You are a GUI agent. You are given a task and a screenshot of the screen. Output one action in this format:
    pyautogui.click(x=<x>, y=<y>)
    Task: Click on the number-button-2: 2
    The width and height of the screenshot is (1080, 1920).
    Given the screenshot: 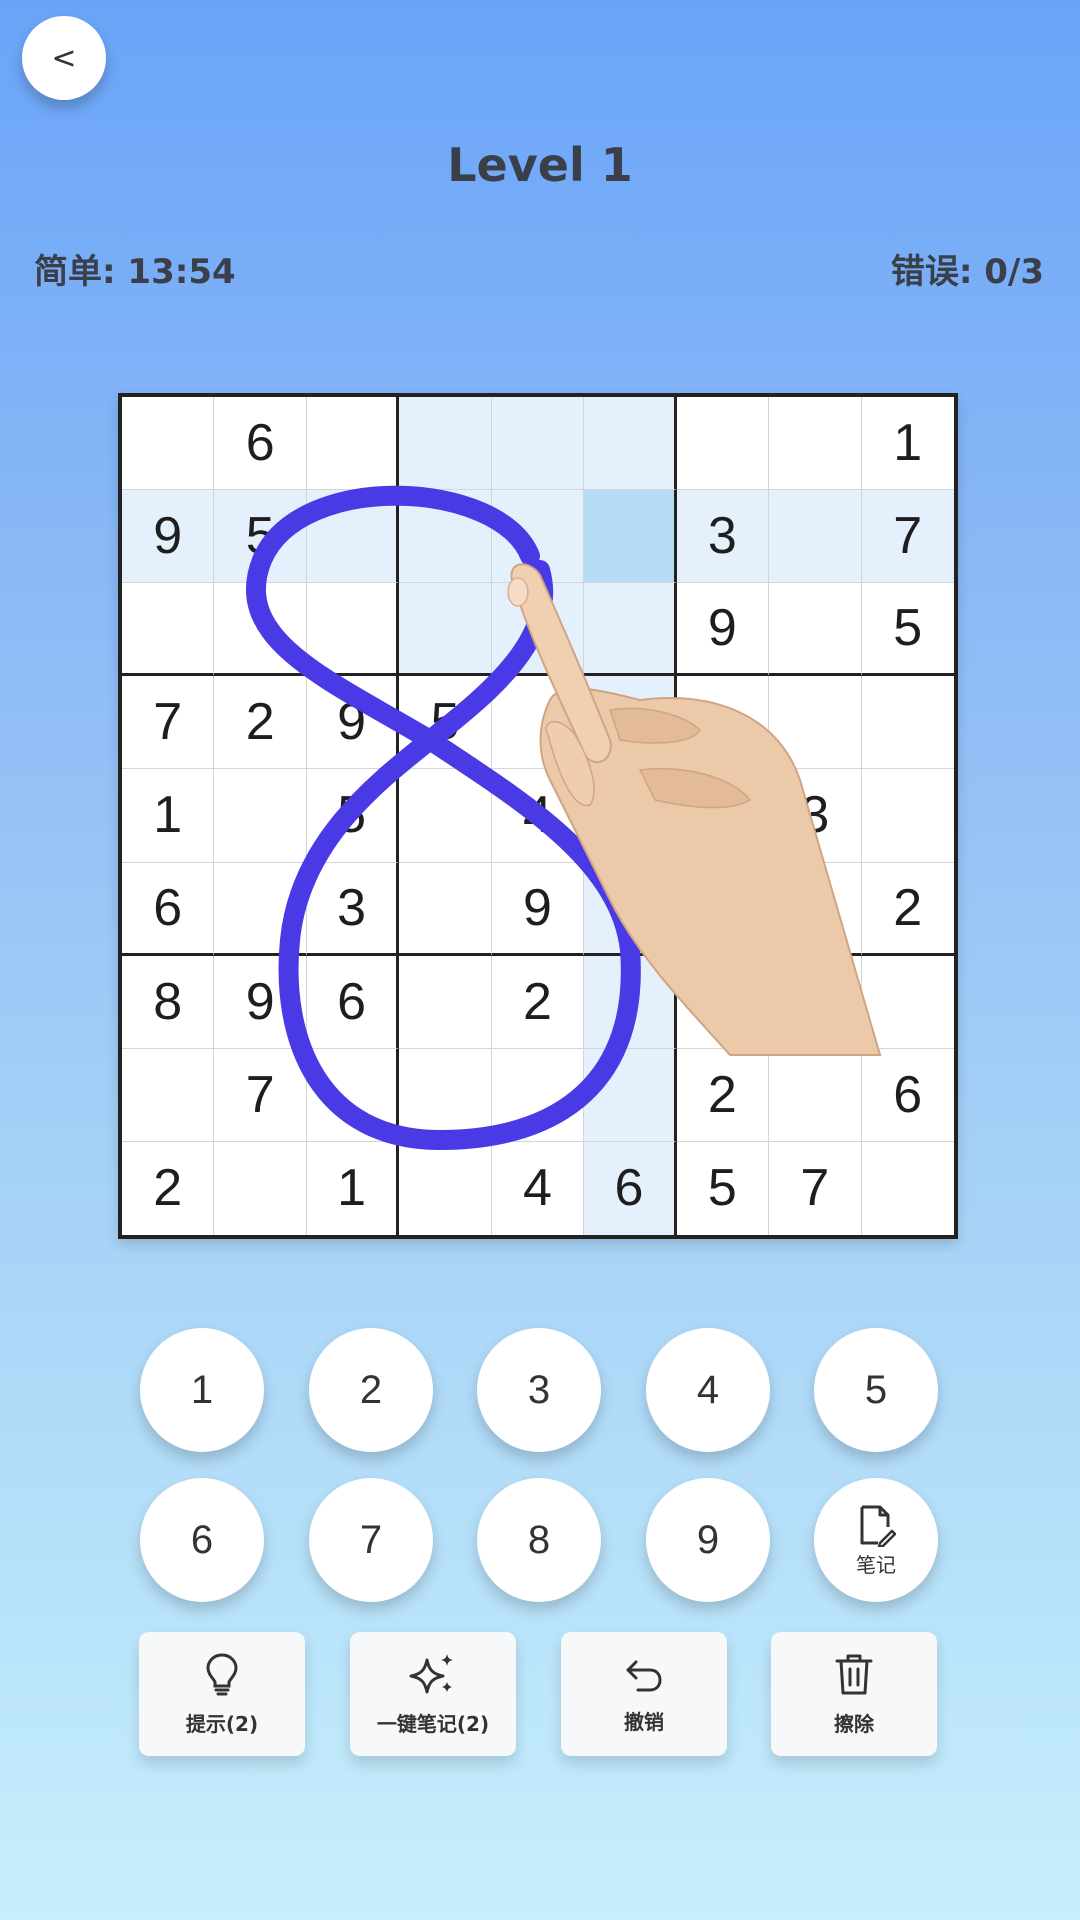 What is the action you would take?
    pyautogui.click(x=371, y=1390)
    